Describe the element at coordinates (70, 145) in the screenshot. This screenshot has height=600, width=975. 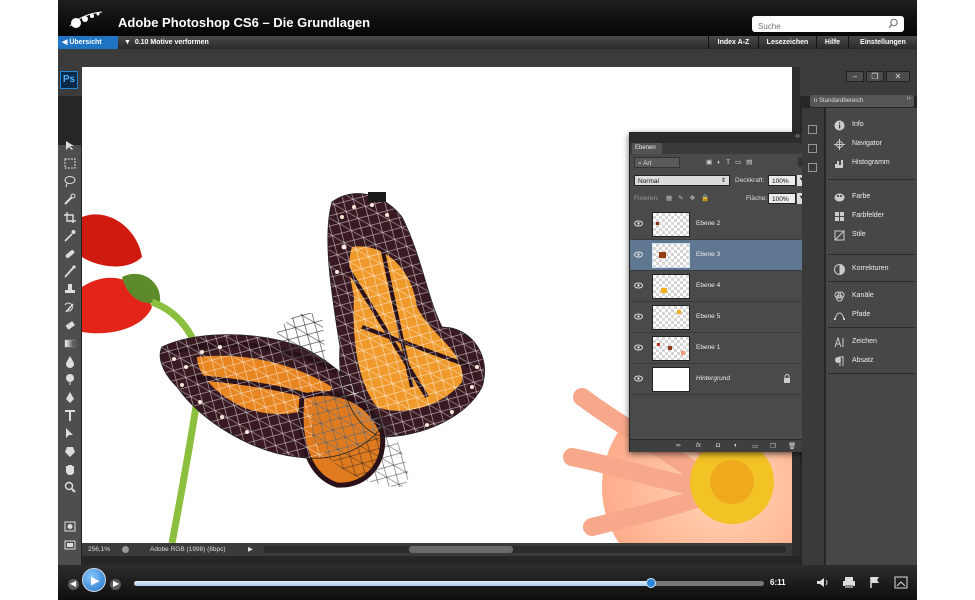
I see `move-tool-icon` at that location.